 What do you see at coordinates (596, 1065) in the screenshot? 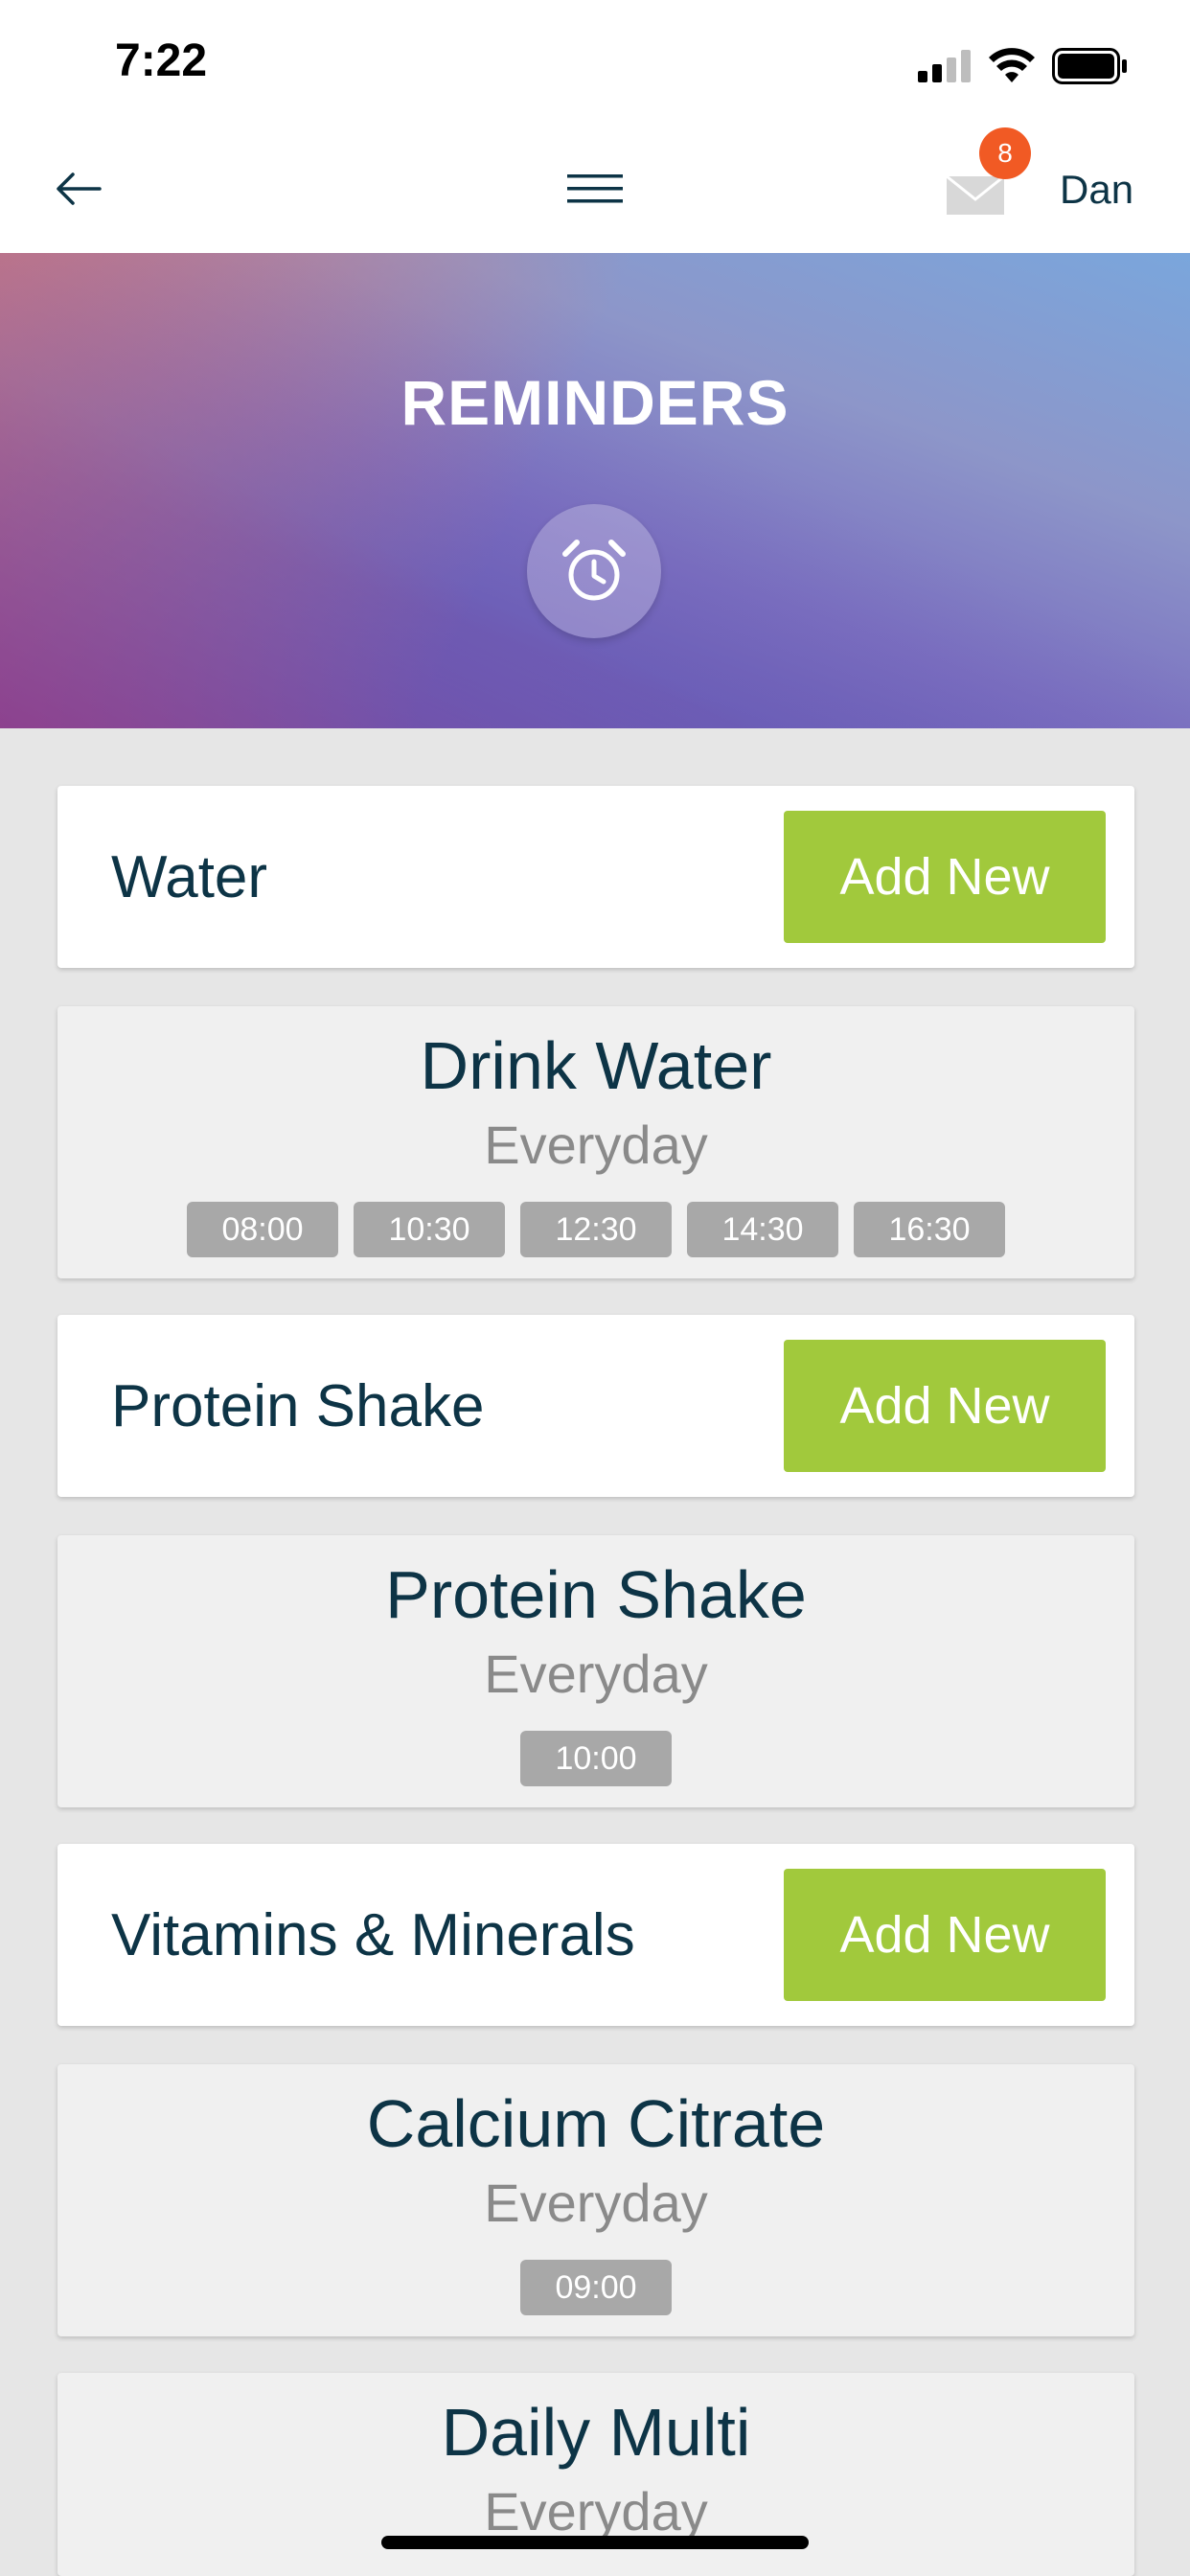
I see `reminder-name: Drink Water` at bounding box center [596, 1065].